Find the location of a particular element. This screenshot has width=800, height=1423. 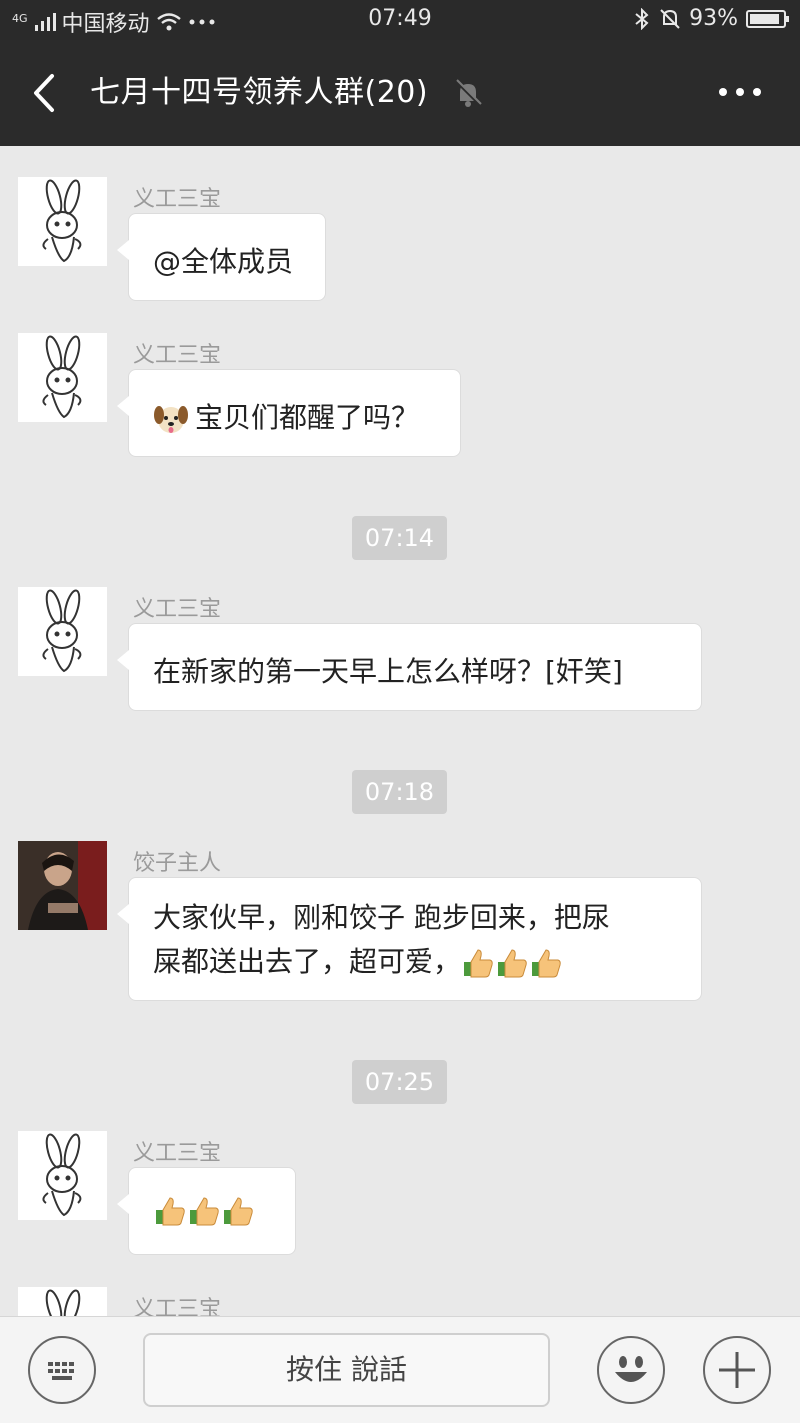

input-bar: 按住 說話 is located at coordinates (400, 1369).